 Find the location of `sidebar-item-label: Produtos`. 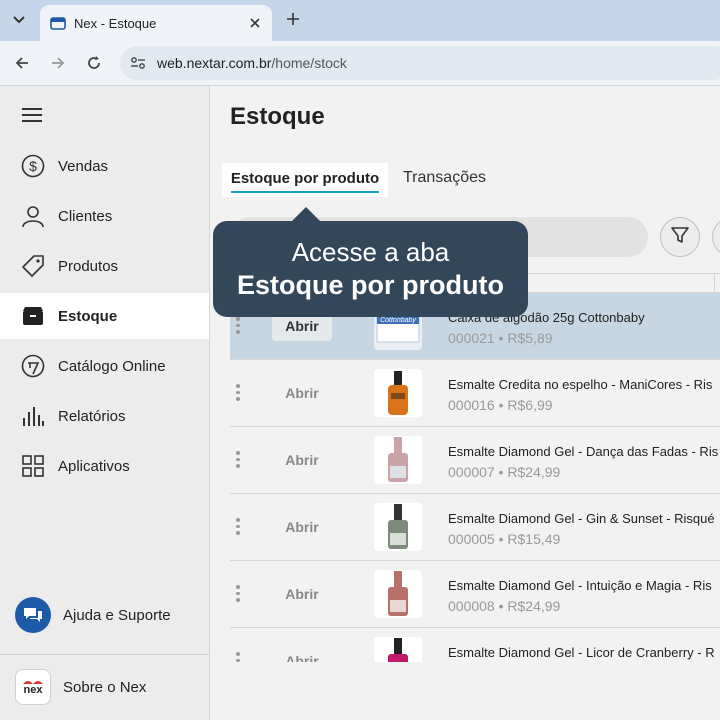

sidebar-item-label: Produtos is located at coordinates (88, 266).